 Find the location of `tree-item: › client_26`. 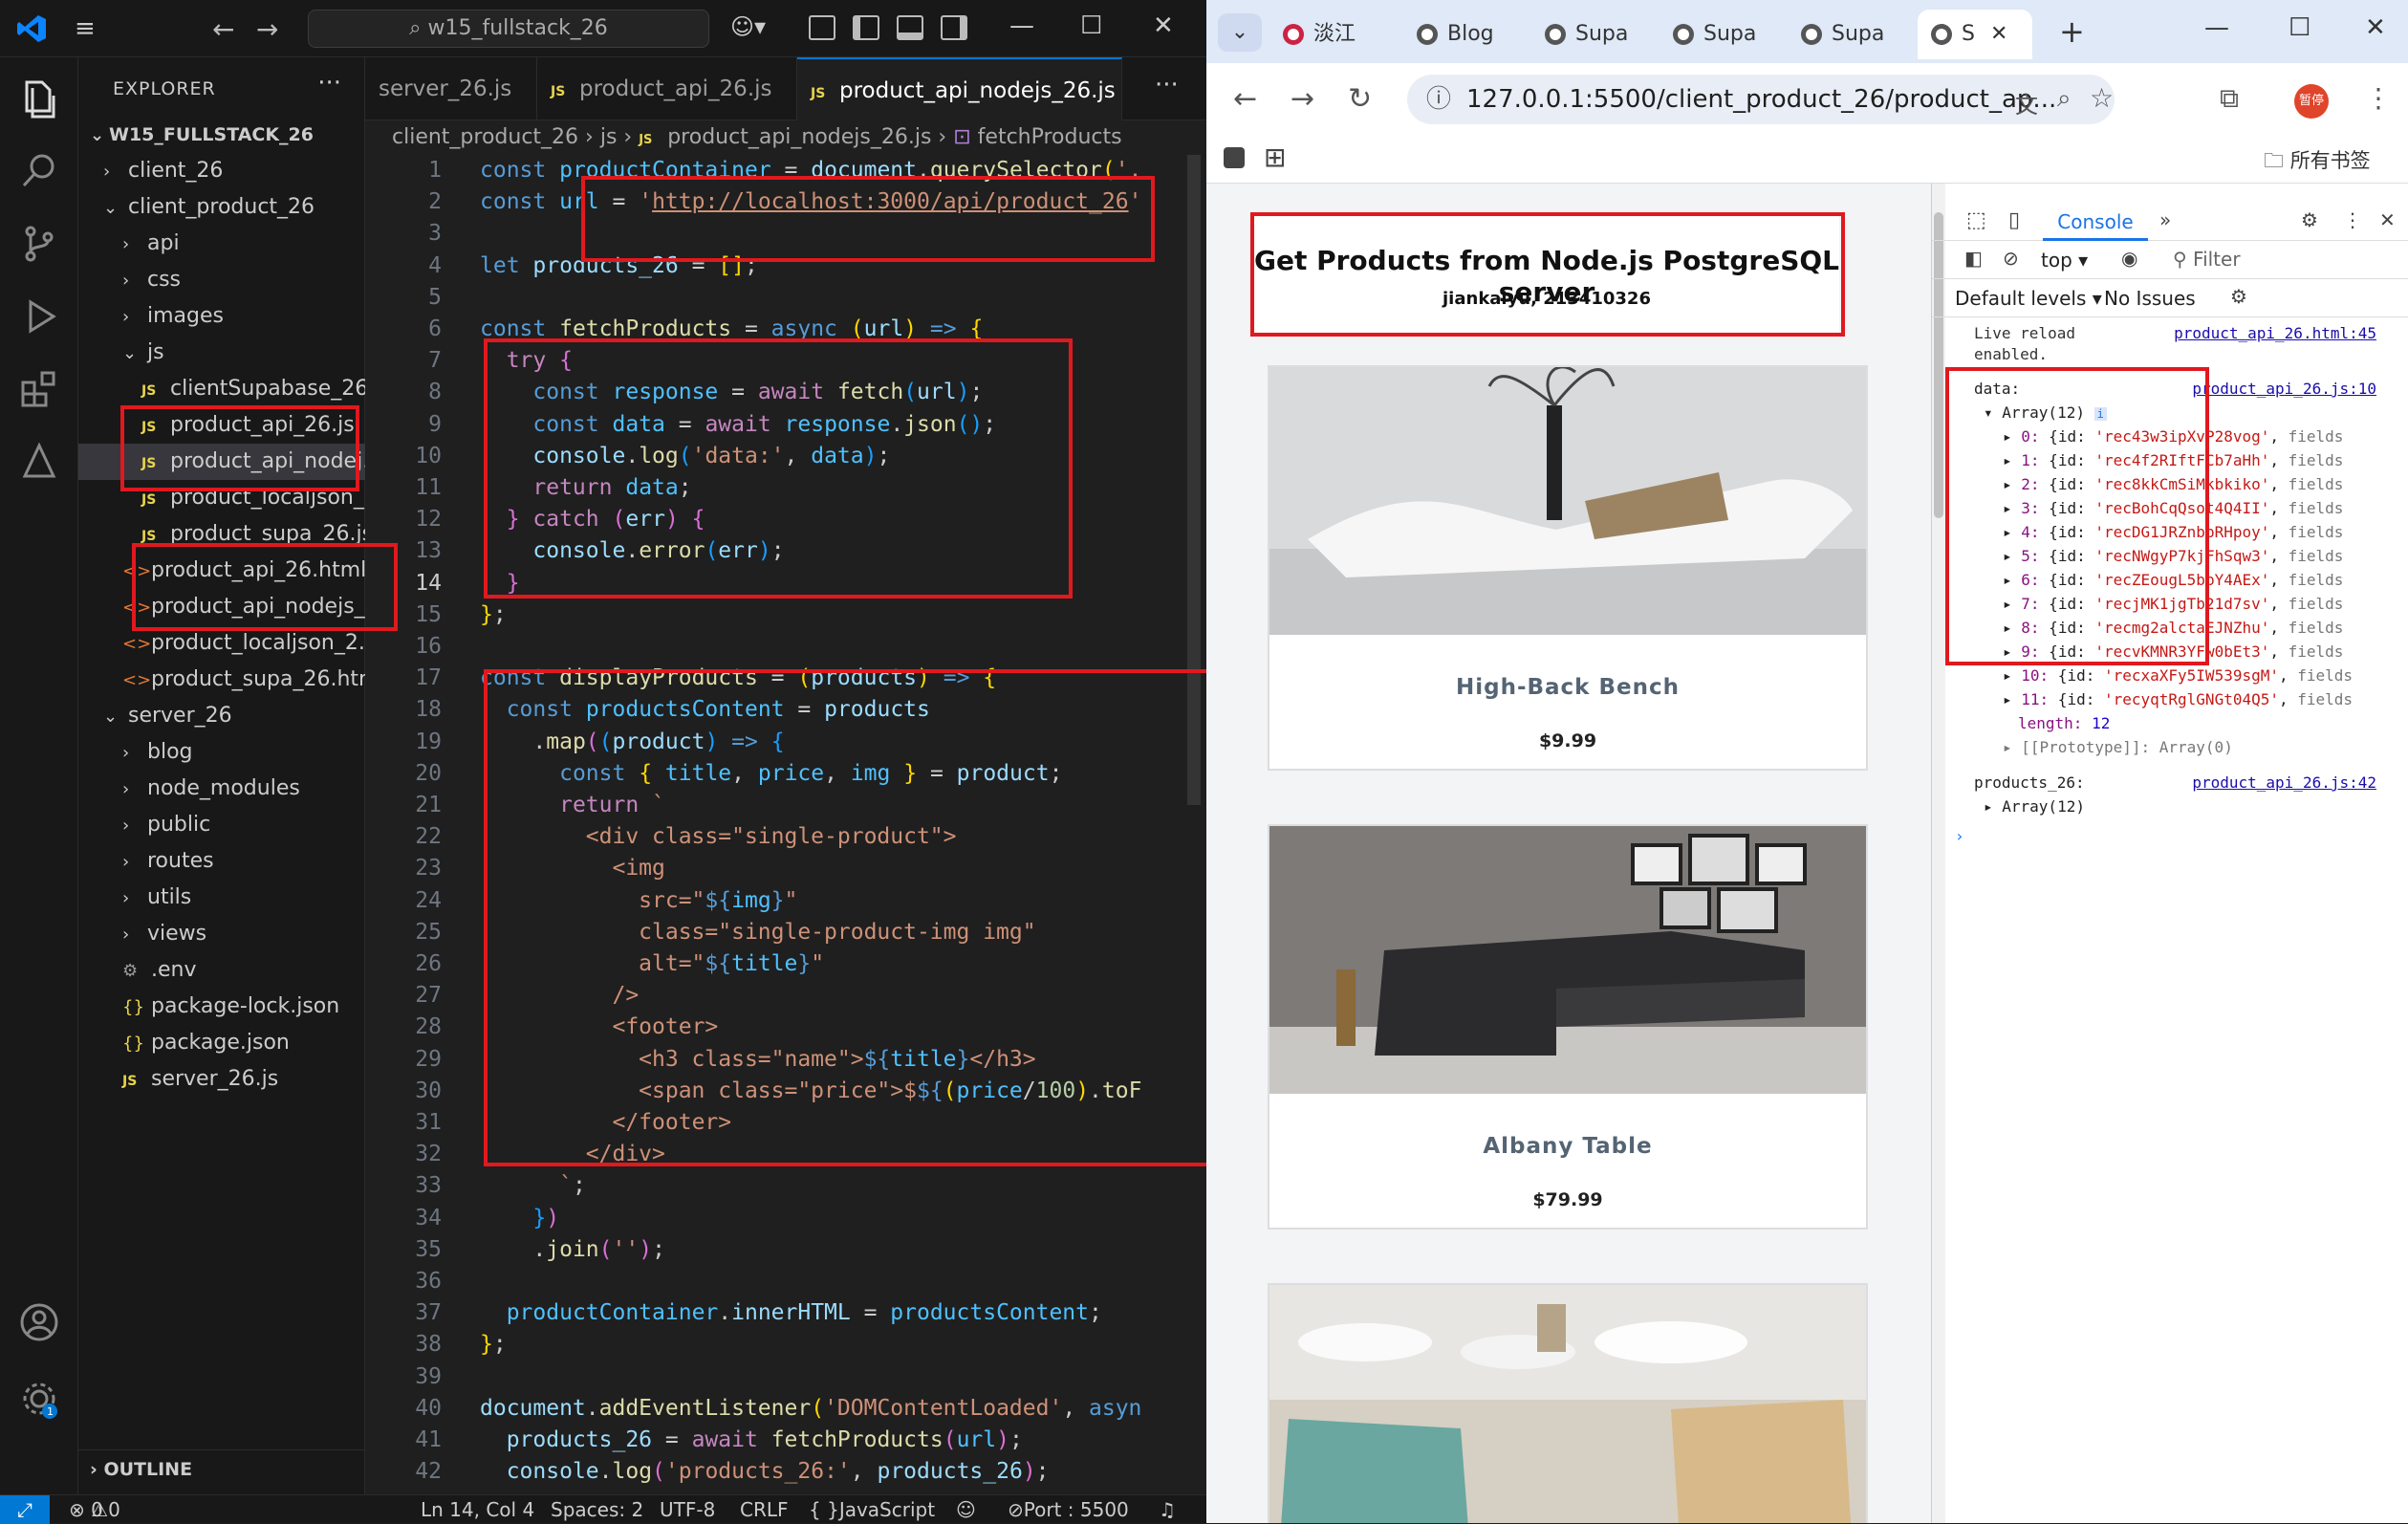

tree-item: › client_26 is located at coordinates (221, 171).